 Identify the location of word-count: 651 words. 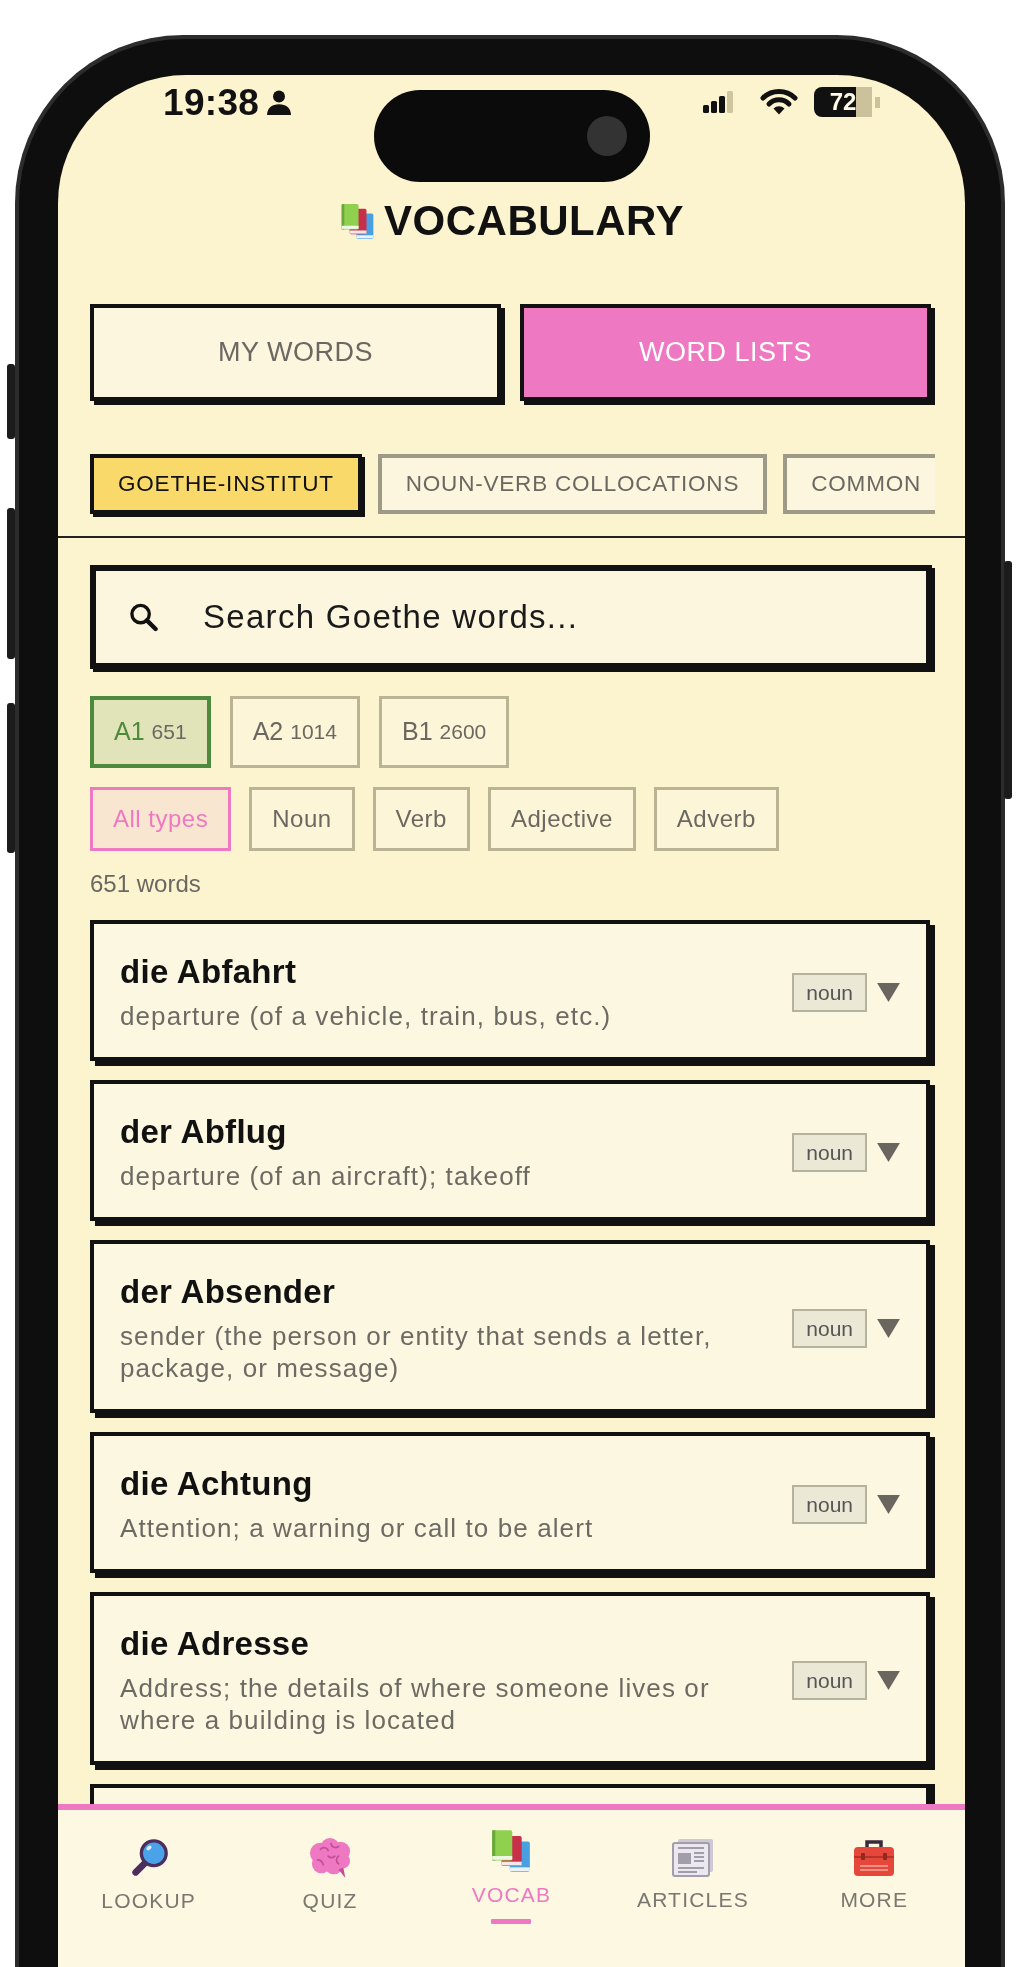
(145, 884).